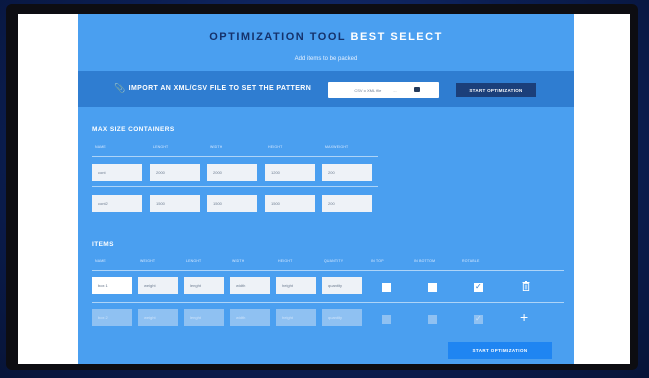  What do you see at coordinates (235, 156) in the screenshot?
I see `containers-divider` at bounding box center [235, 156].